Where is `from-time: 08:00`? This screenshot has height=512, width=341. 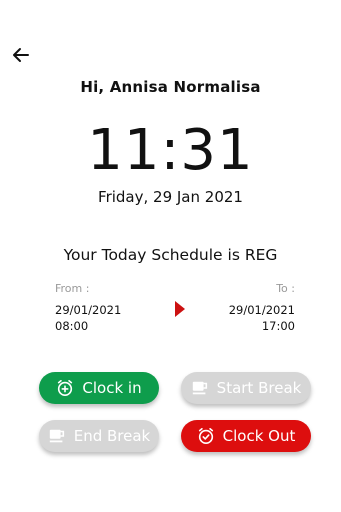 from-time: 08:00 is located at coordinates (72, 326).